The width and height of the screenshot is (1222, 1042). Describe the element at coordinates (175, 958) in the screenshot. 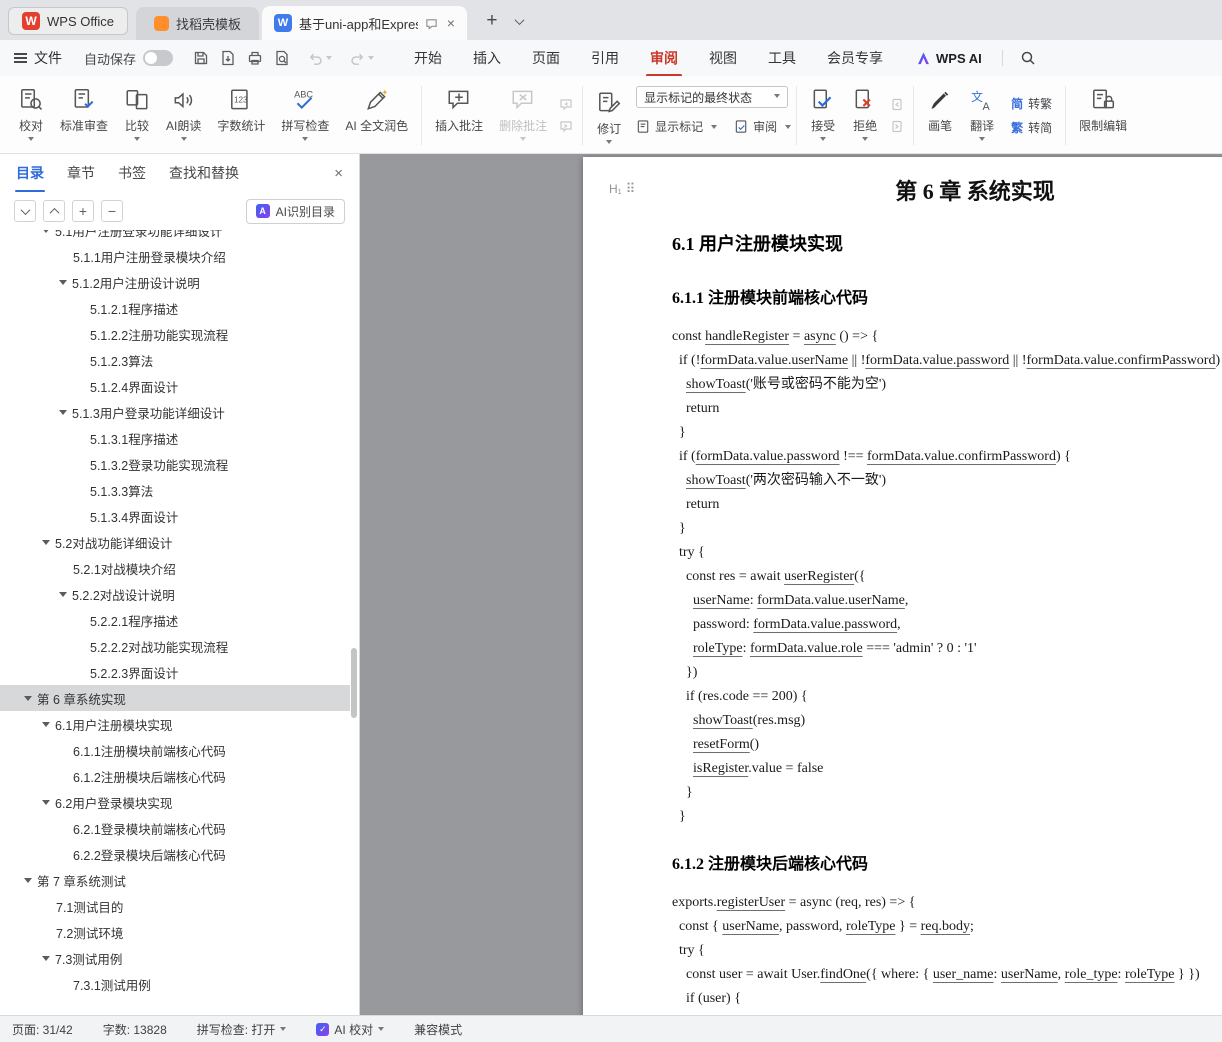

I see `toc-item: 7.3测试用例` at that location.